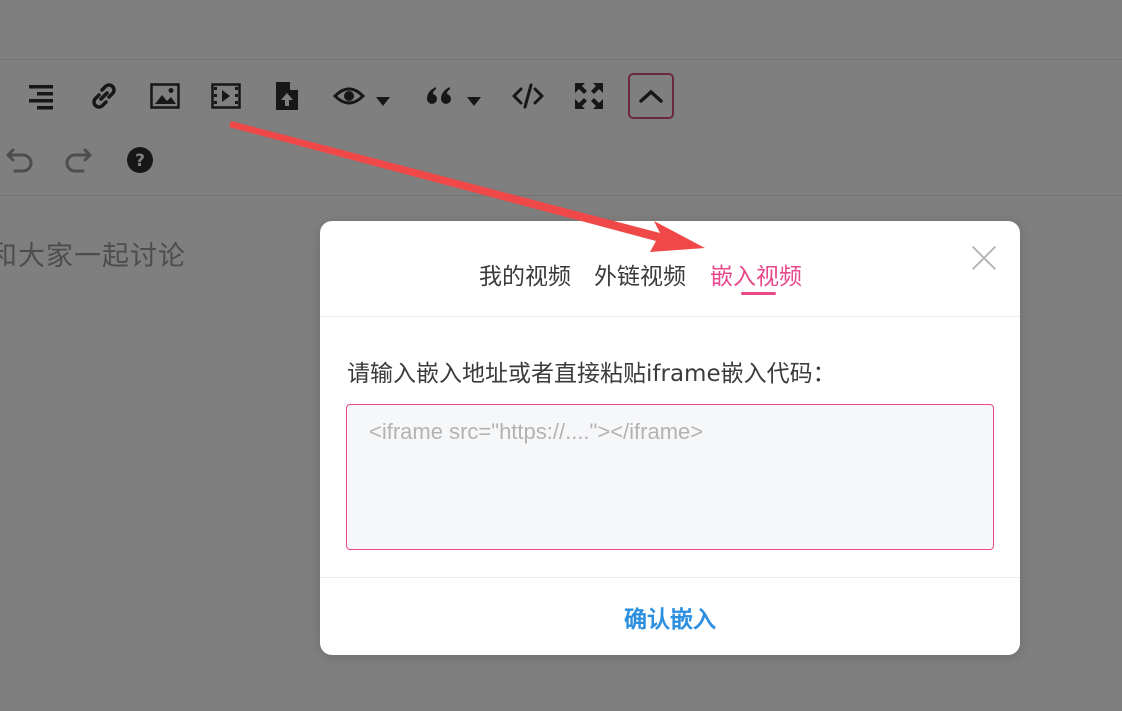 The width and height of the screenshot is (1122, 711). Describe the element at coordinates (756, 274) in the screenshot. I see `tab-embed-video: 嵌入视频` at that location.